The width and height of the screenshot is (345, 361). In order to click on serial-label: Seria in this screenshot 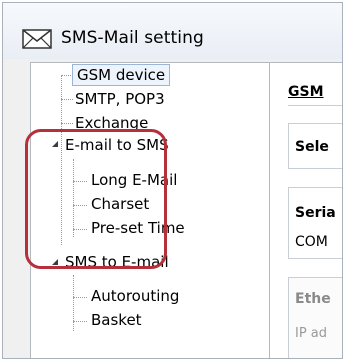, I will do `click(315, 213)`.